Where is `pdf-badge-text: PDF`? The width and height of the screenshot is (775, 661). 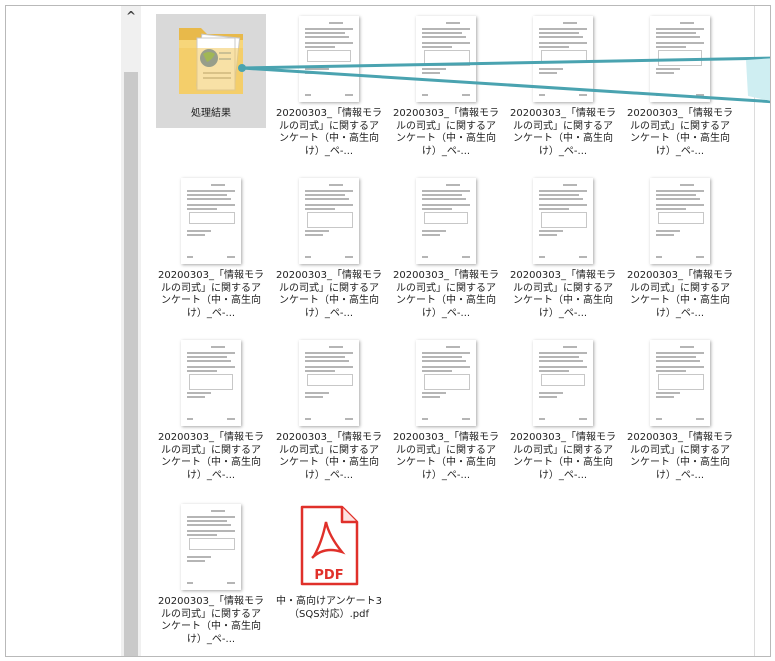
pdf-badge-text: PDF is located at coordinates (328, 575).